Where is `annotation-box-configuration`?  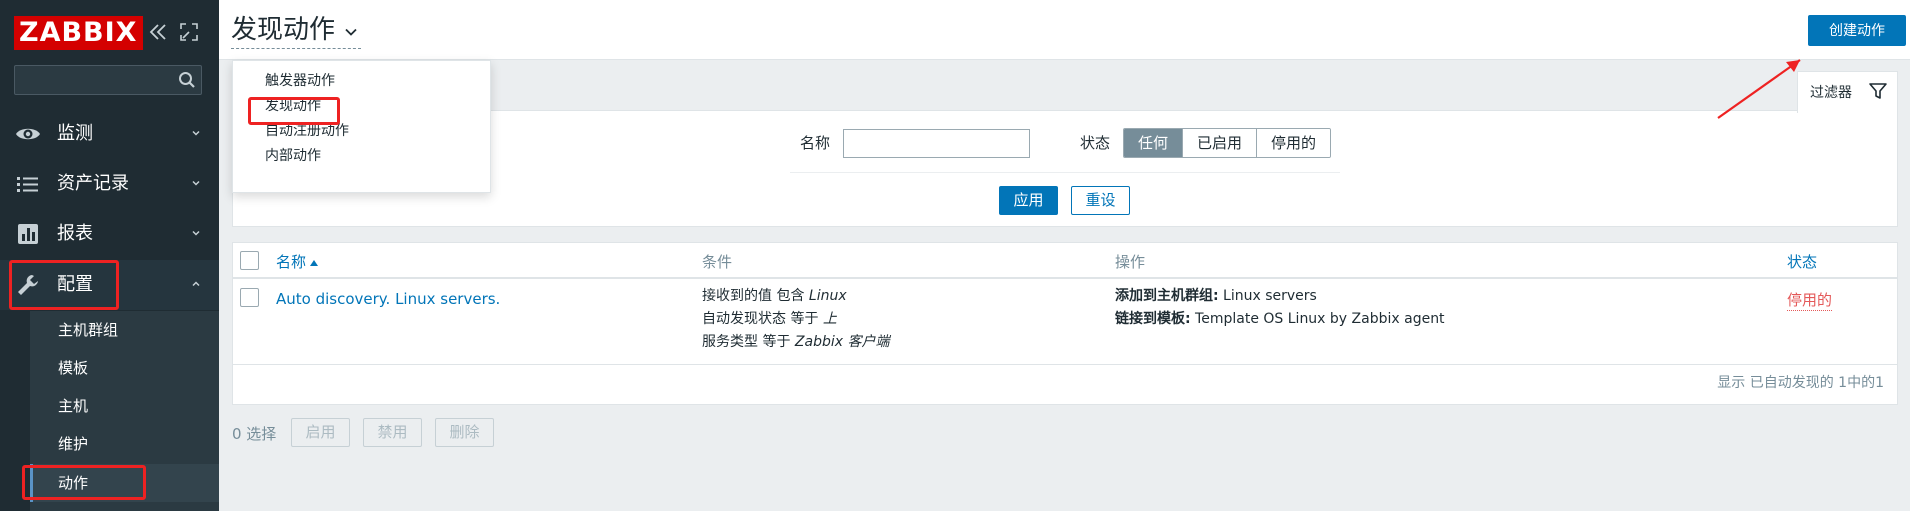 annotation-box-configuration is located at coordinates (64, 285).